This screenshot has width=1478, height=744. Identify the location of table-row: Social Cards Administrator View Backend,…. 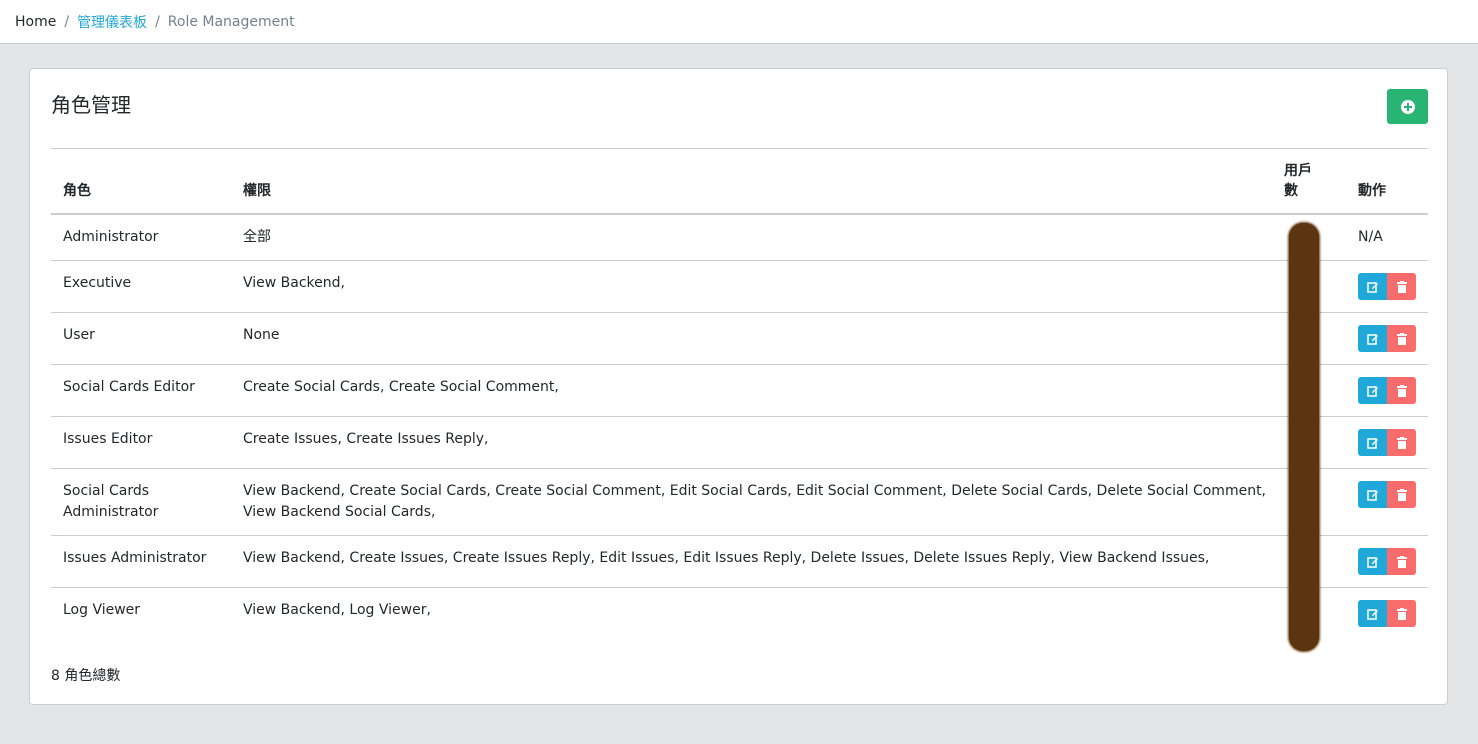
(739, 502).